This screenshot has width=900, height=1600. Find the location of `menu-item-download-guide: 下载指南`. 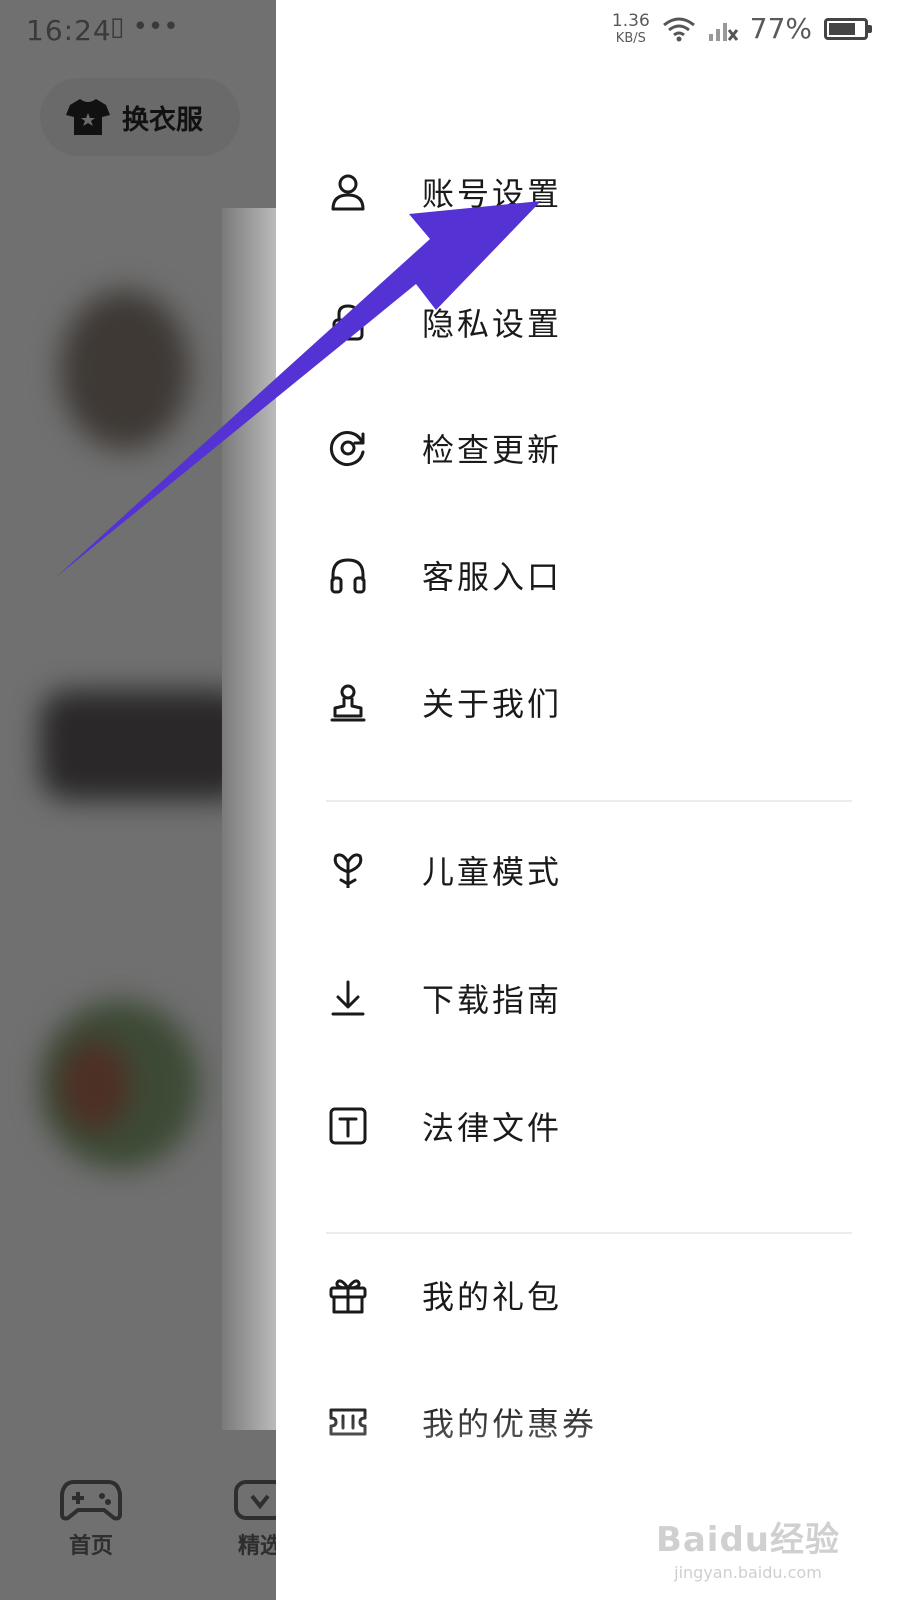

menu-item-download-guide: 下载指南 is located at coordinates (586, 998).